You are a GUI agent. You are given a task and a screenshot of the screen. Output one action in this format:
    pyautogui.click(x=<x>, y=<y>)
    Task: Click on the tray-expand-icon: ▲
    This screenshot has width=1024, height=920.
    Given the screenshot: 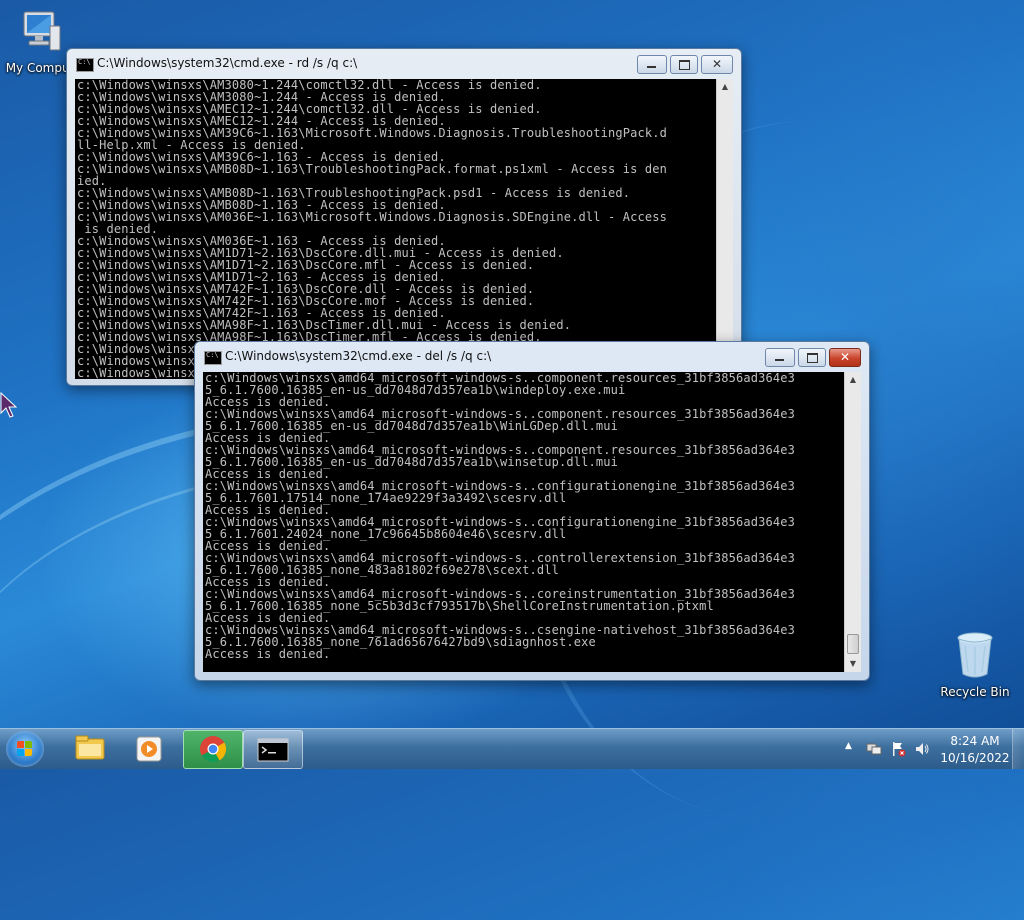 What is the action you would take?
    pyautogui.click(x=848, y=761)
    